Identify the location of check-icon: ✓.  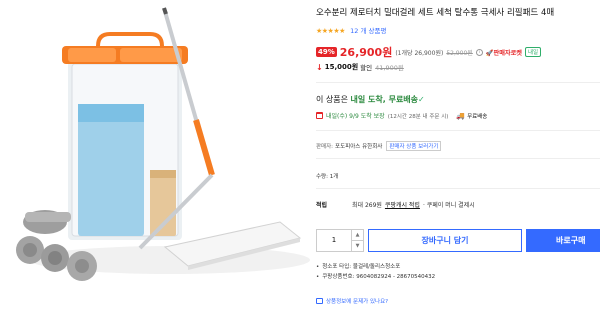
(421, 99).